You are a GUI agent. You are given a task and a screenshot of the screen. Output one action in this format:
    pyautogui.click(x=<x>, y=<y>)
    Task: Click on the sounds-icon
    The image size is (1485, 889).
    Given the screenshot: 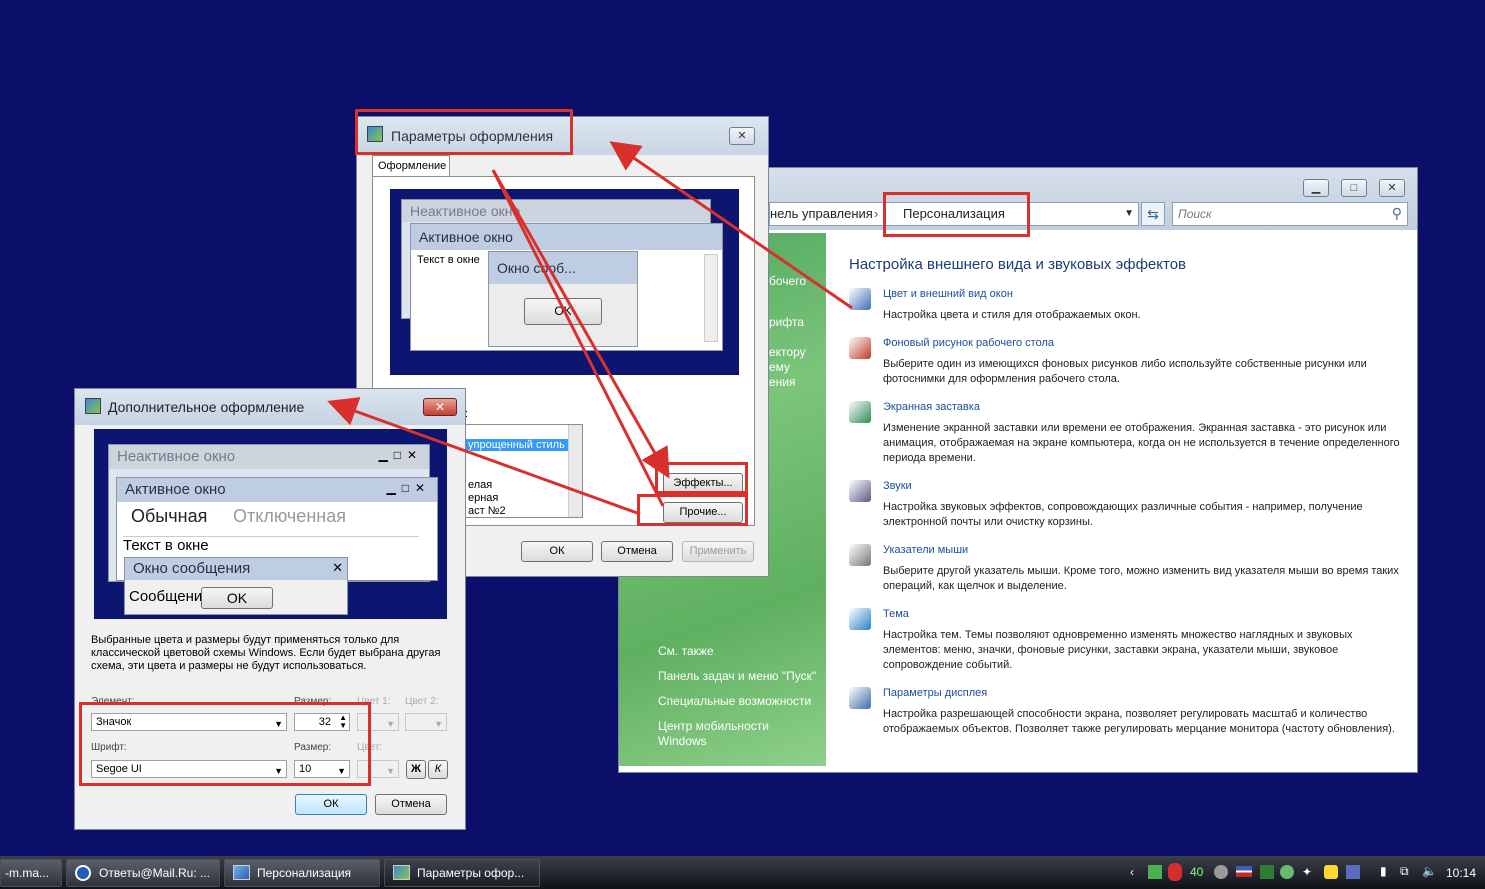 What is the action you would take?
    pyautogui.click(x=860, y=491)
    